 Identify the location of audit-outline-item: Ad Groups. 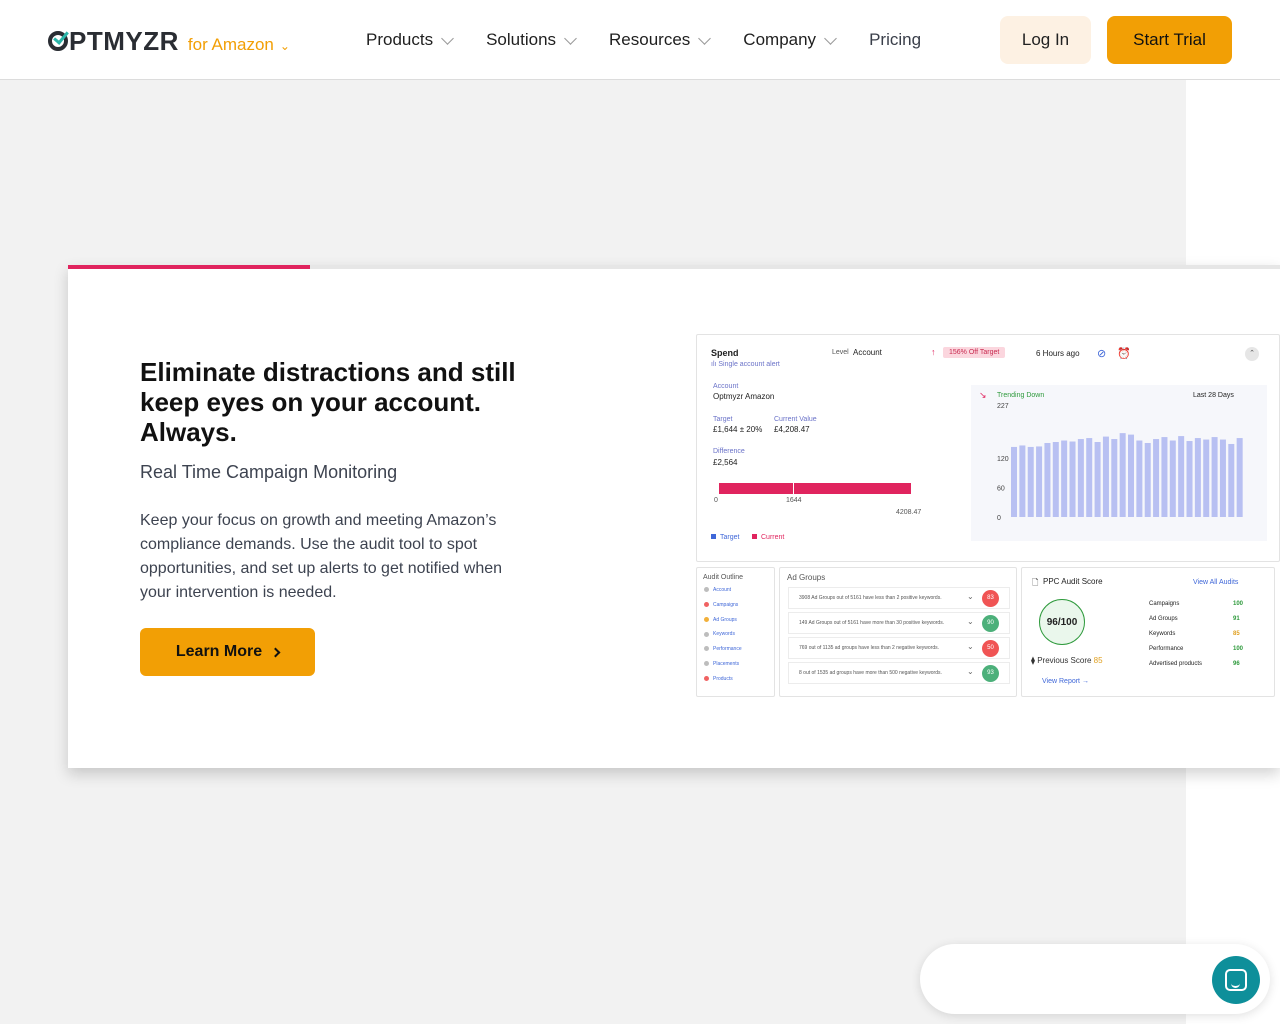
(720, 620).